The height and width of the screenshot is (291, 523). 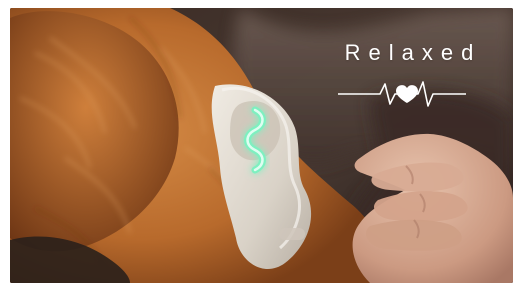 I want to click on heartbeat-heart-icon, so click(x=402, y=94).